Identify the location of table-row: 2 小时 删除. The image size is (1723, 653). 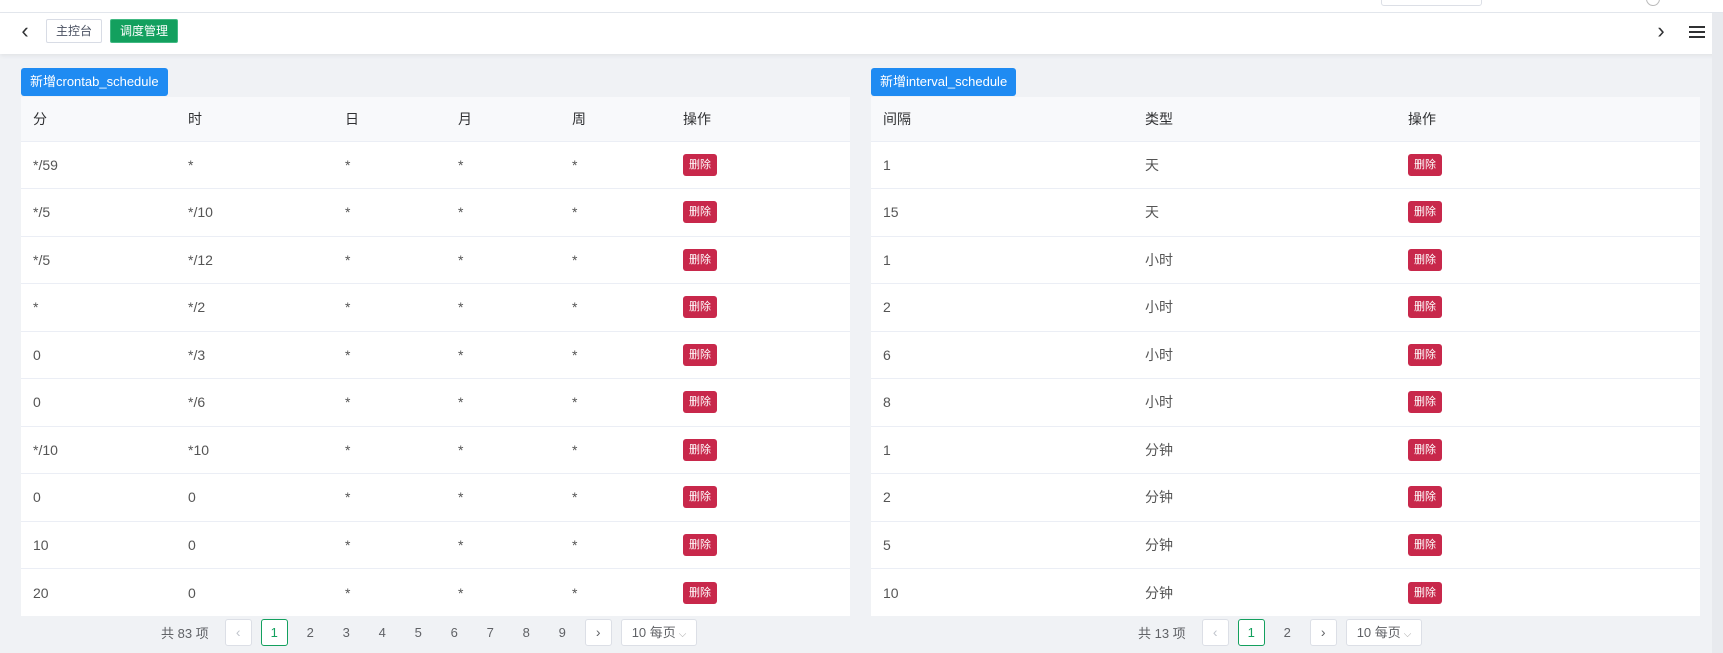
(1285, 307).